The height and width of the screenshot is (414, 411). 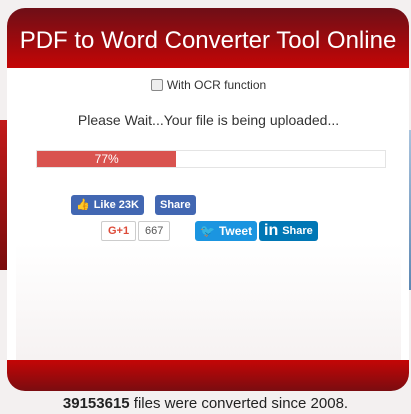 I want to click on linkedin-icon: in, so click(x=271, y=230).